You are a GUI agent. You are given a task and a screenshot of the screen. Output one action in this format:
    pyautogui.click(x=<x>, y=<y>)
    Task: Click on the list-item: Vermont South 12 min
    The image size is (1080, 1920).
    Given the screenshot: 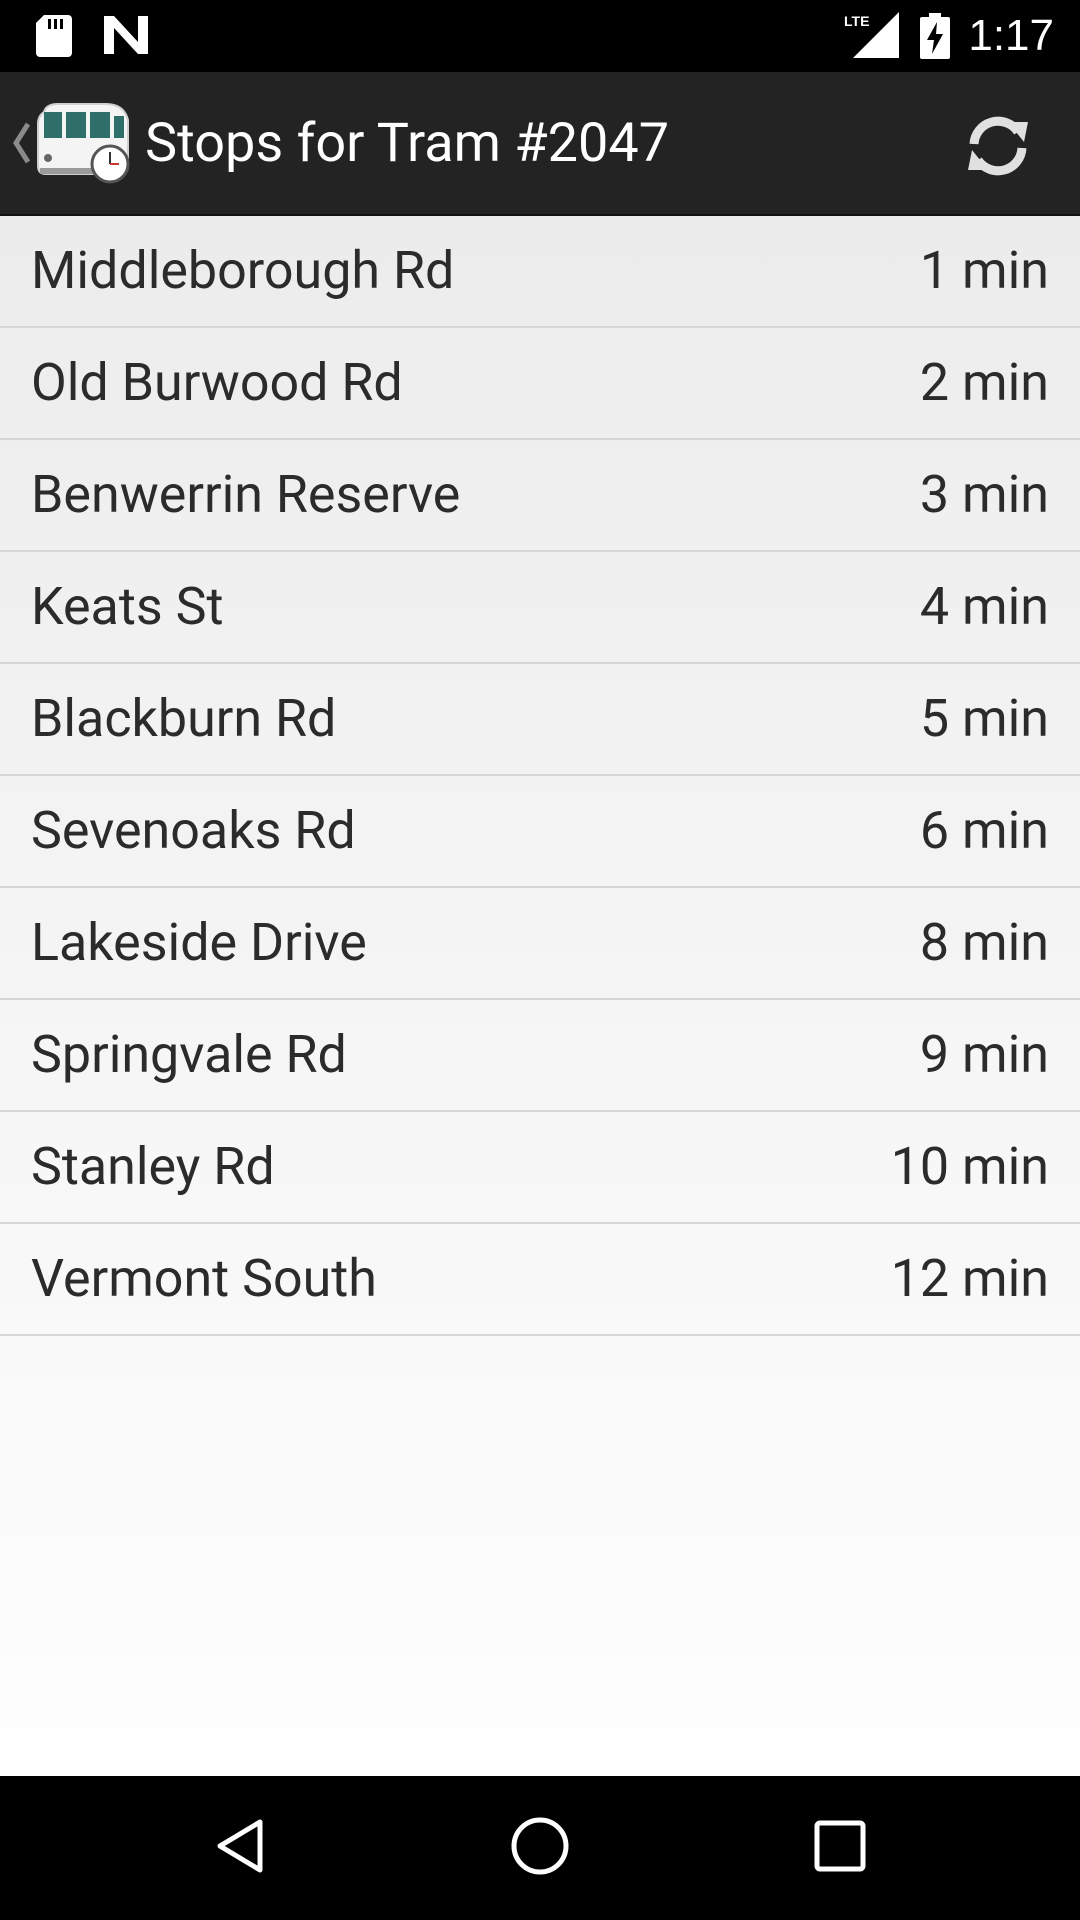 What is the action you would take?
    pyautogui.click(x=540, y=1280)
    